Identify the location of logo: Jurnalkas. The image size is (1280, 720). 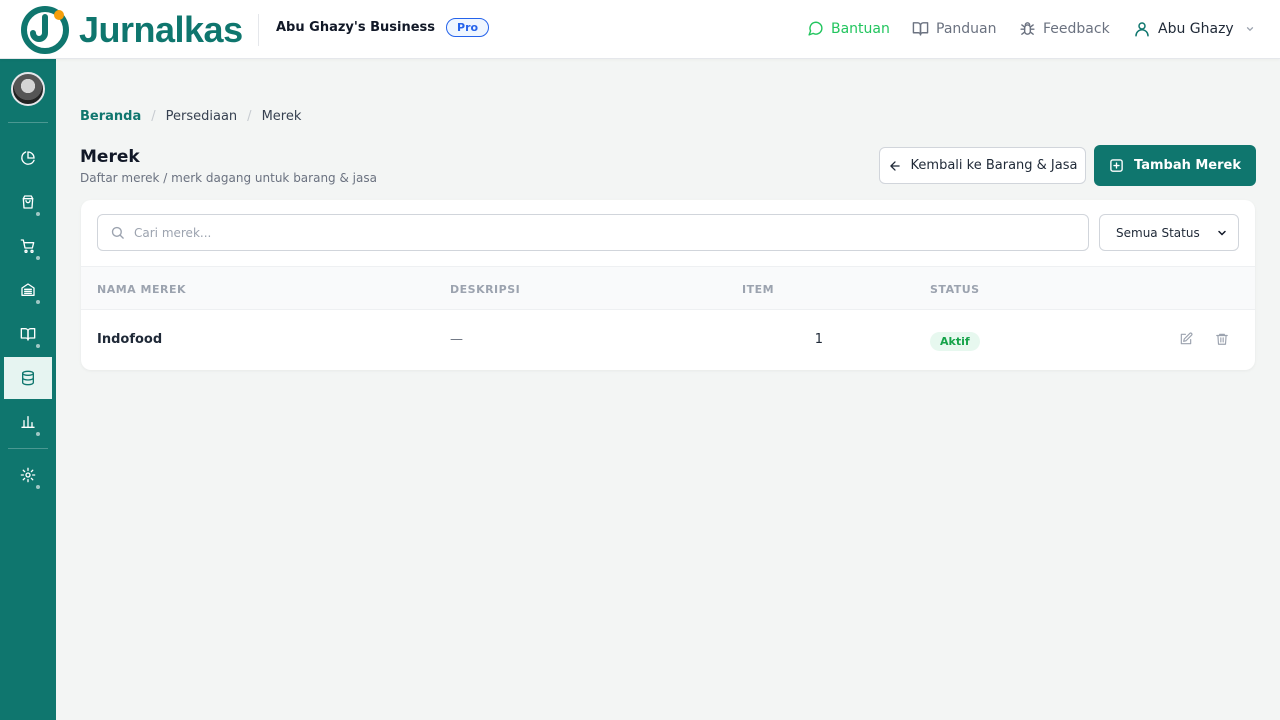
(131, 30).